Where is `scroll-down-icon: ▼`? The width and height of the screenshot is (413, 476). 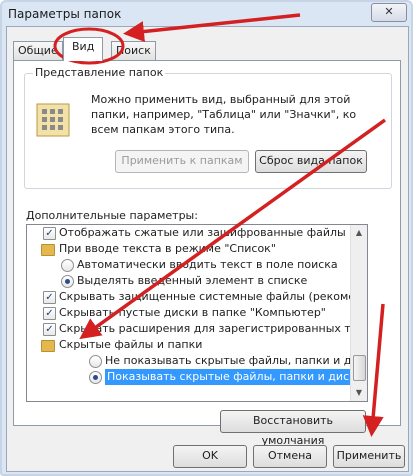
scroll-down-icon: ▼ is located at coordinates (359, 393).